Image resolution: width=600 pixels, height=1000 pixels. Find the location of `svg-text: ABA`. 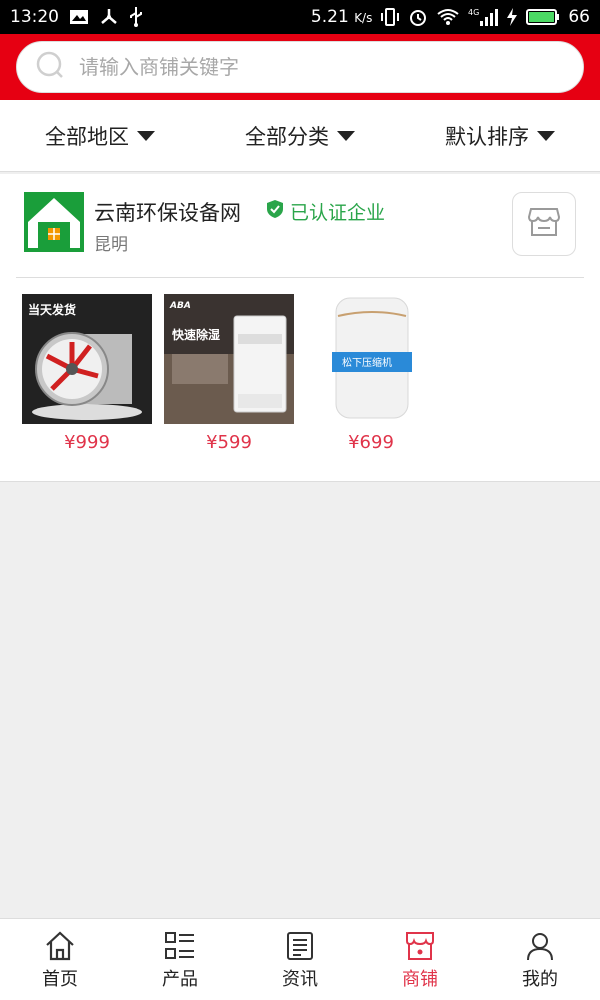

svg-text: ABA is located at coordinates (180, 306).